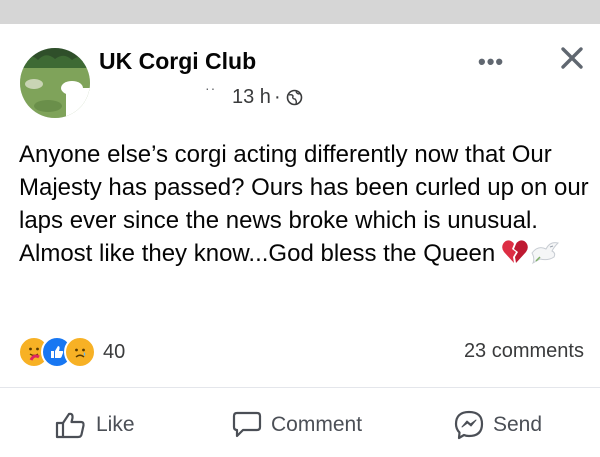  I want to click on header-mark: ··, so click(211, 88).